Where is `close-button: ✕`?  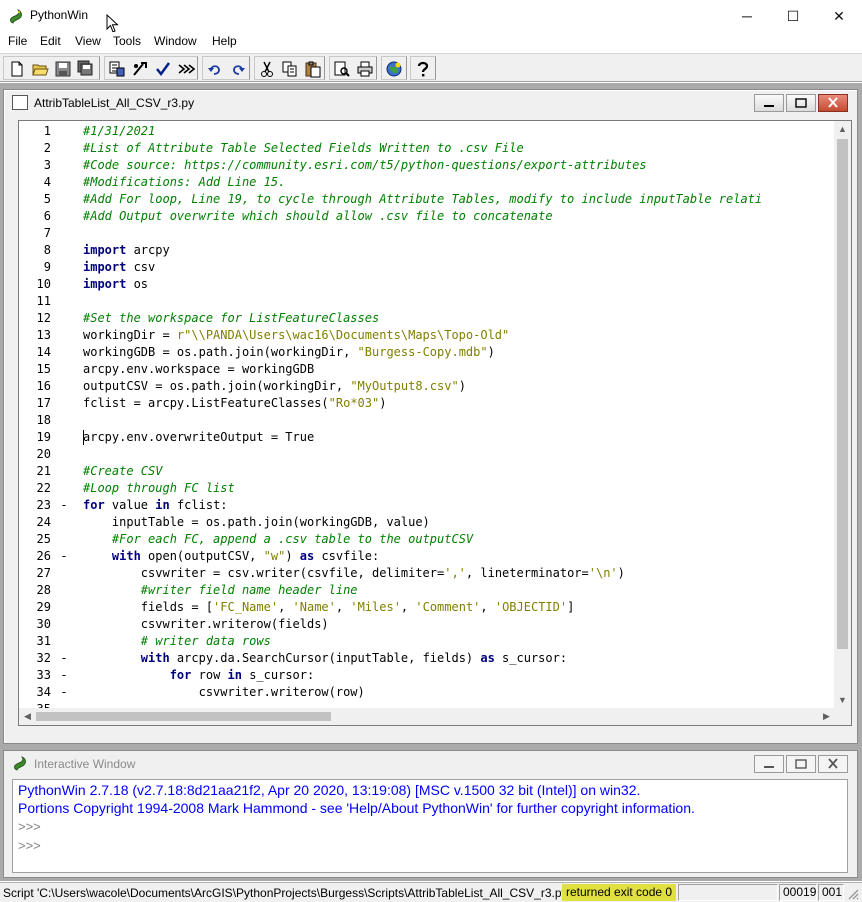
close-button: ✕ is located at coordinates (839, 16).